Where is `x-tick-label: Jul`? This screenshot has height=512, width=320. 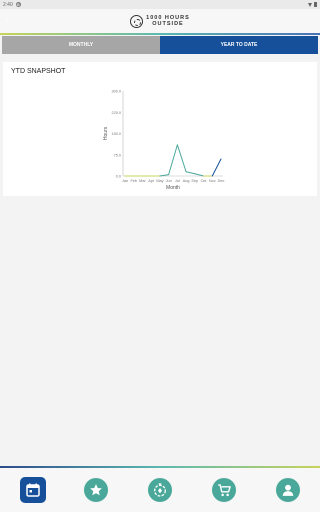
x-tick-label: Jul is located at coordinates (177, 181).